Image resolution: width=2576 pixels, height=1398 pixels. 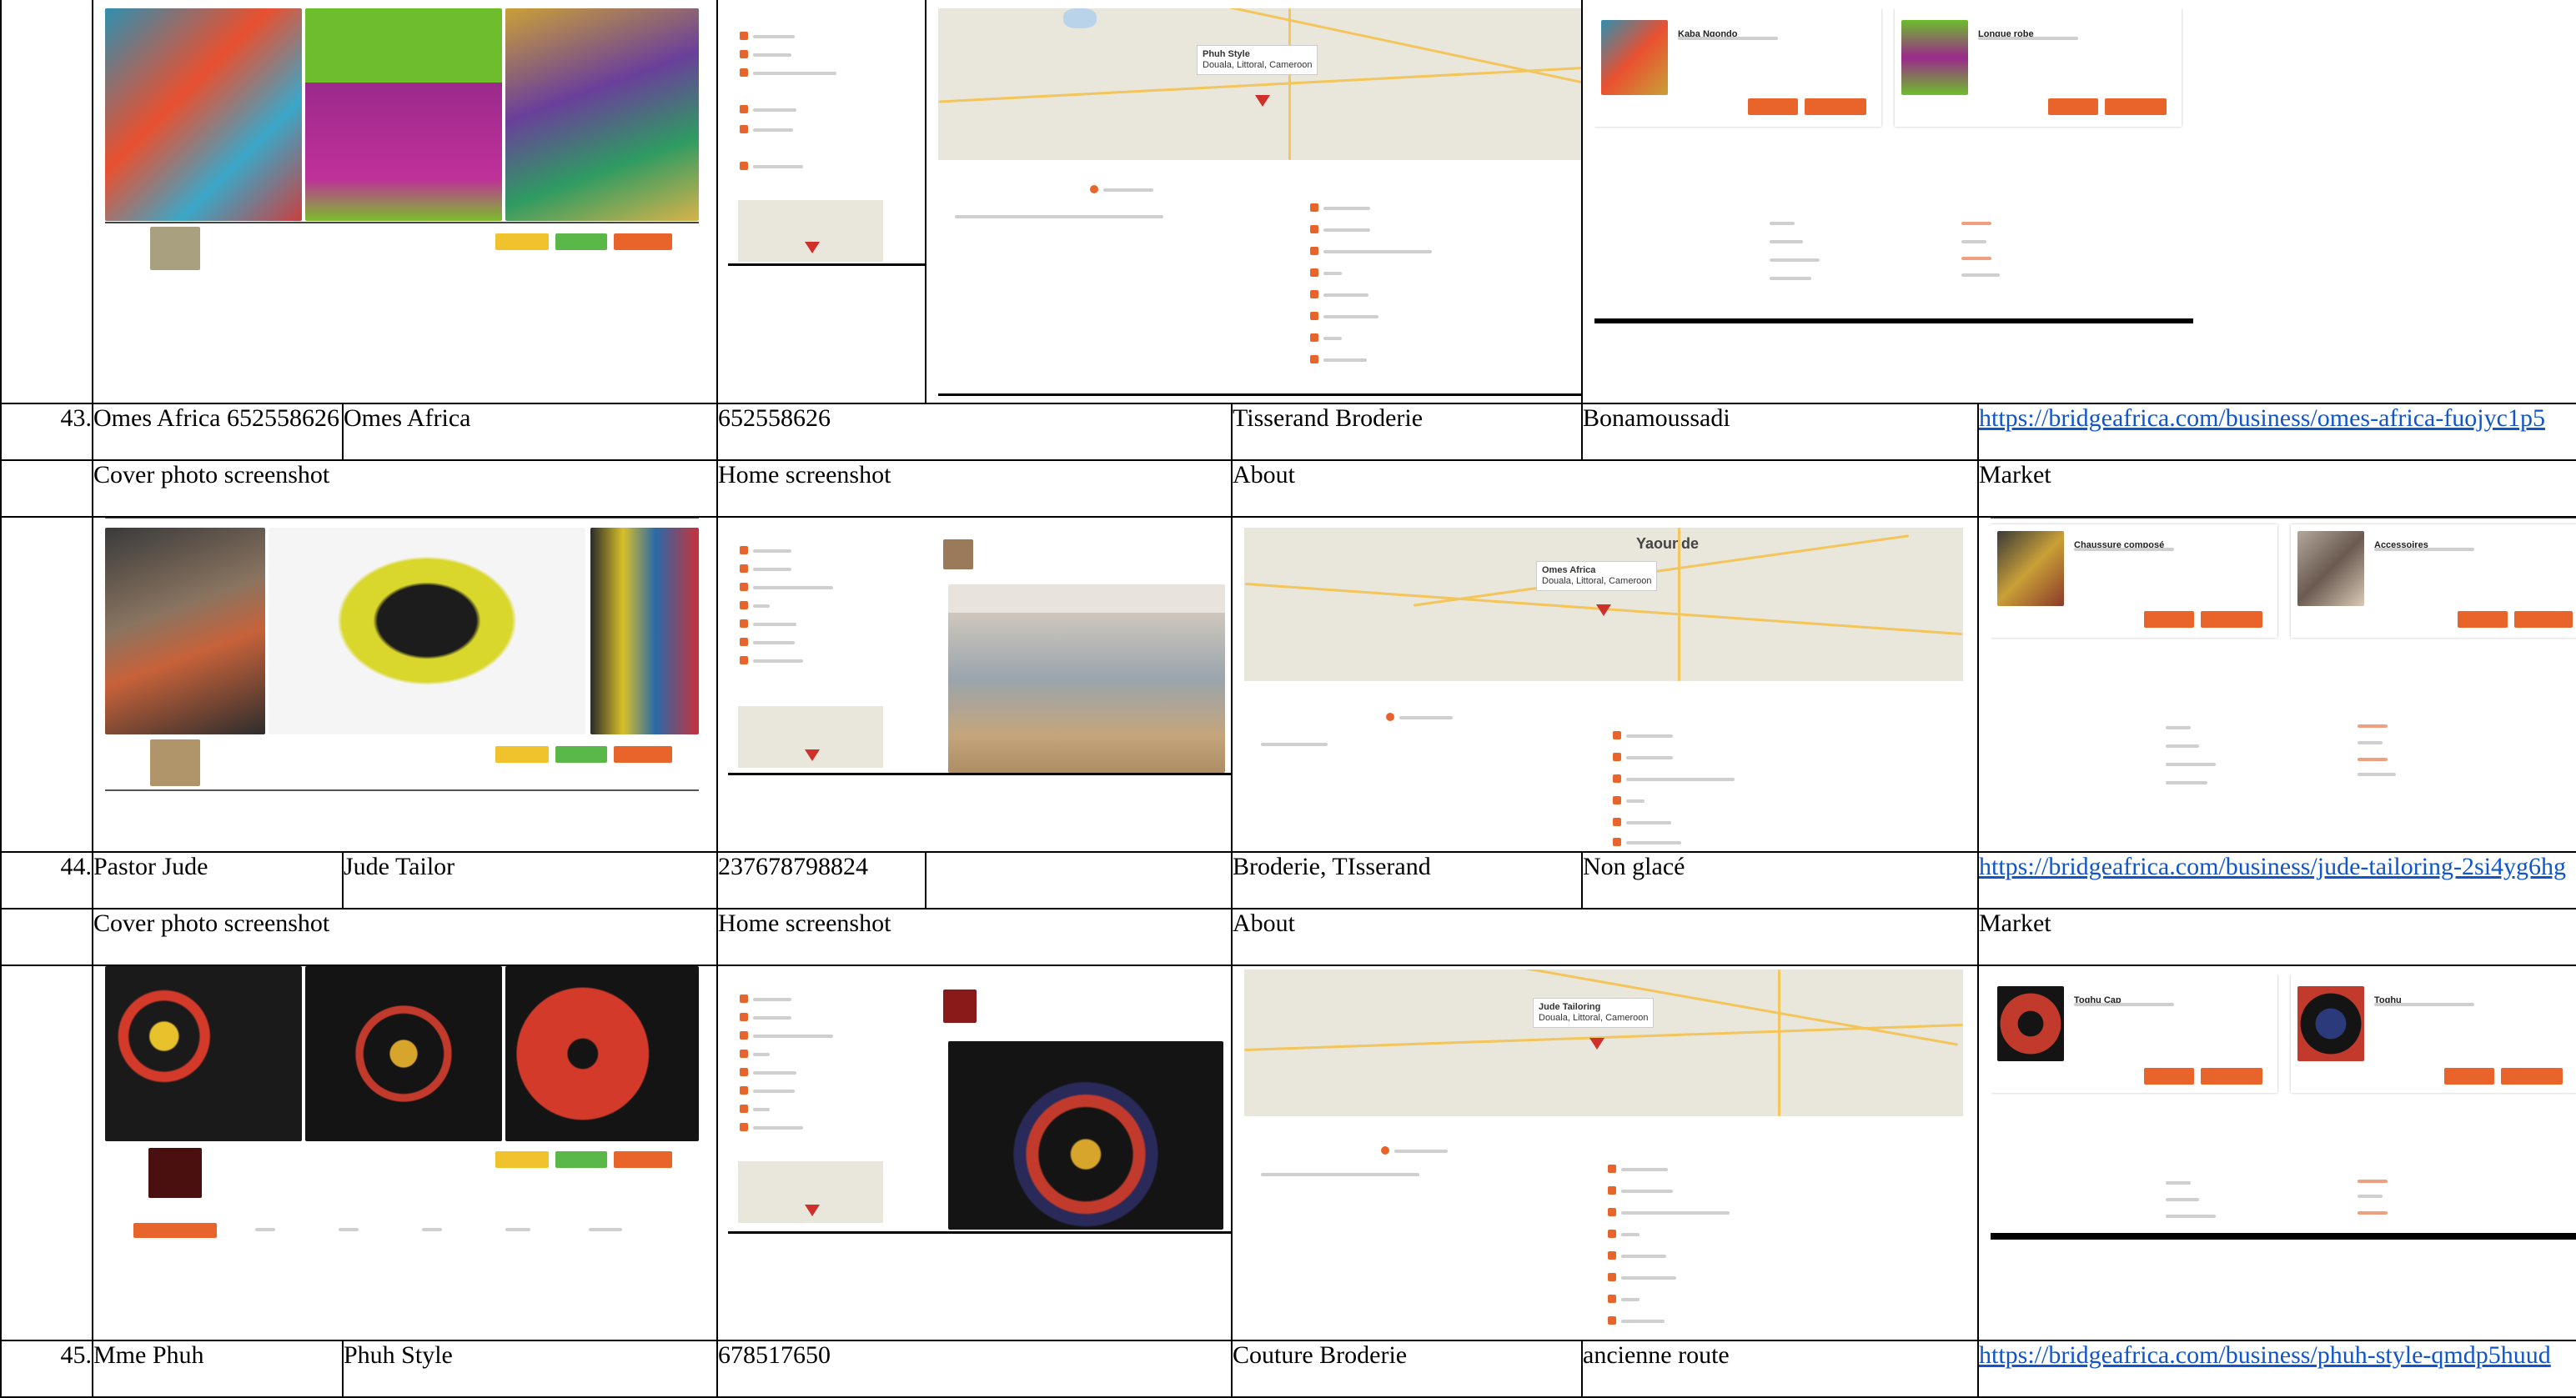 What do you see at coordinates (2433, 1034) in the screenshot?
I see `product-card: Toghu` at bounding box center [2433, 1034].